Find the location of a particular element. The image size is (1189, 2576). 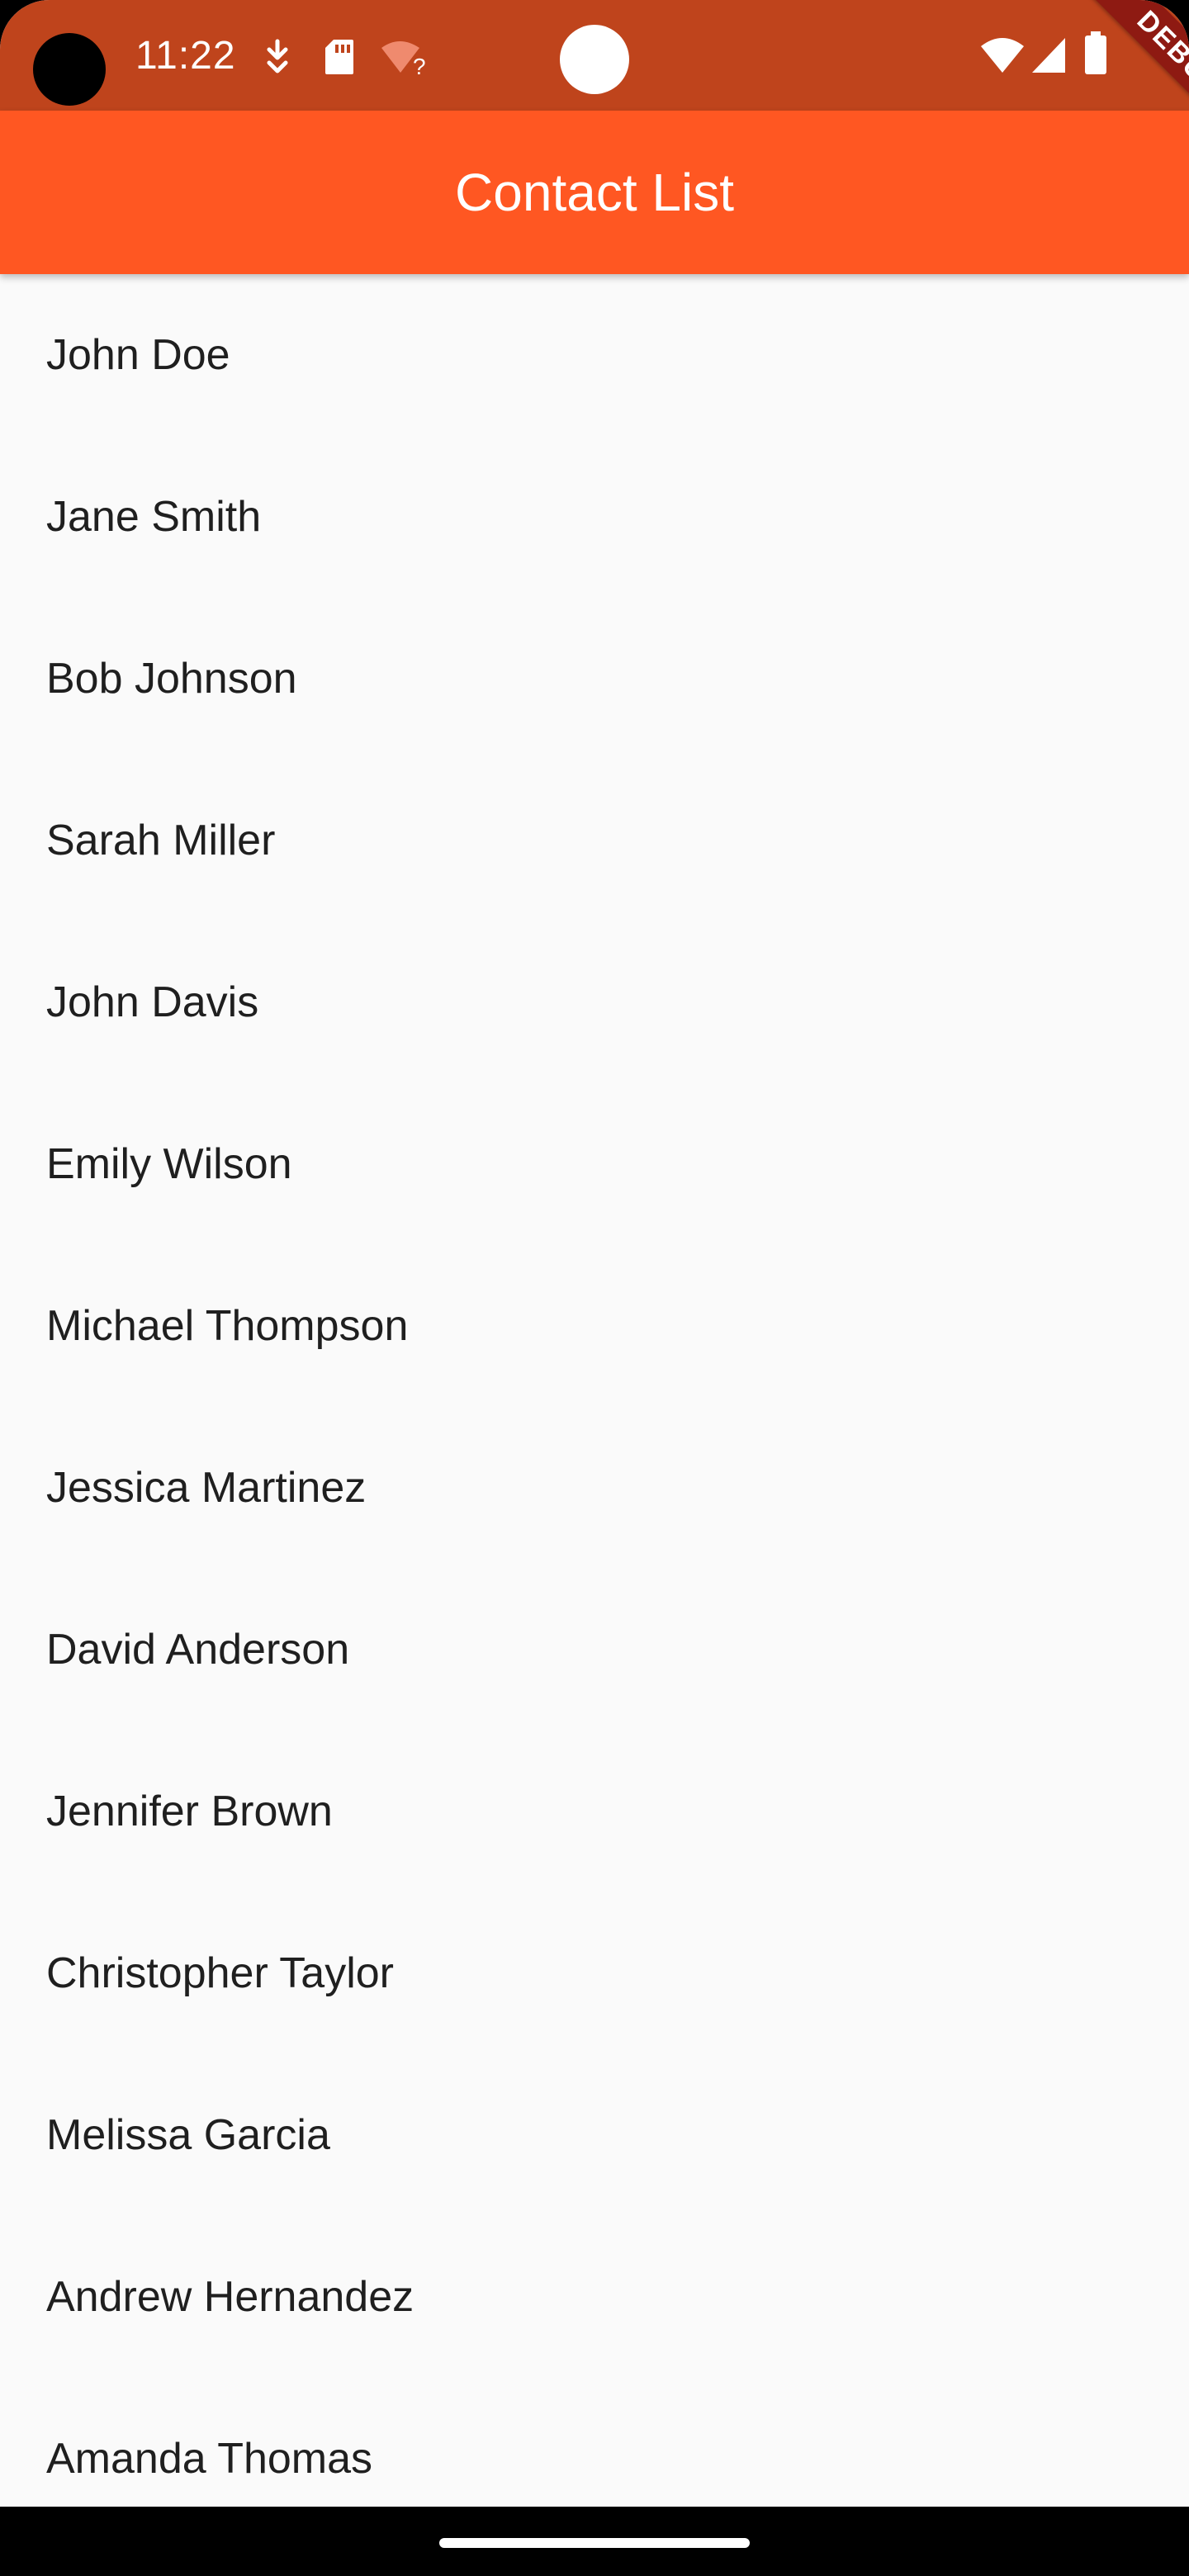

contact-list-item: Jessica Martinez is located at coordinates (594, 1488).